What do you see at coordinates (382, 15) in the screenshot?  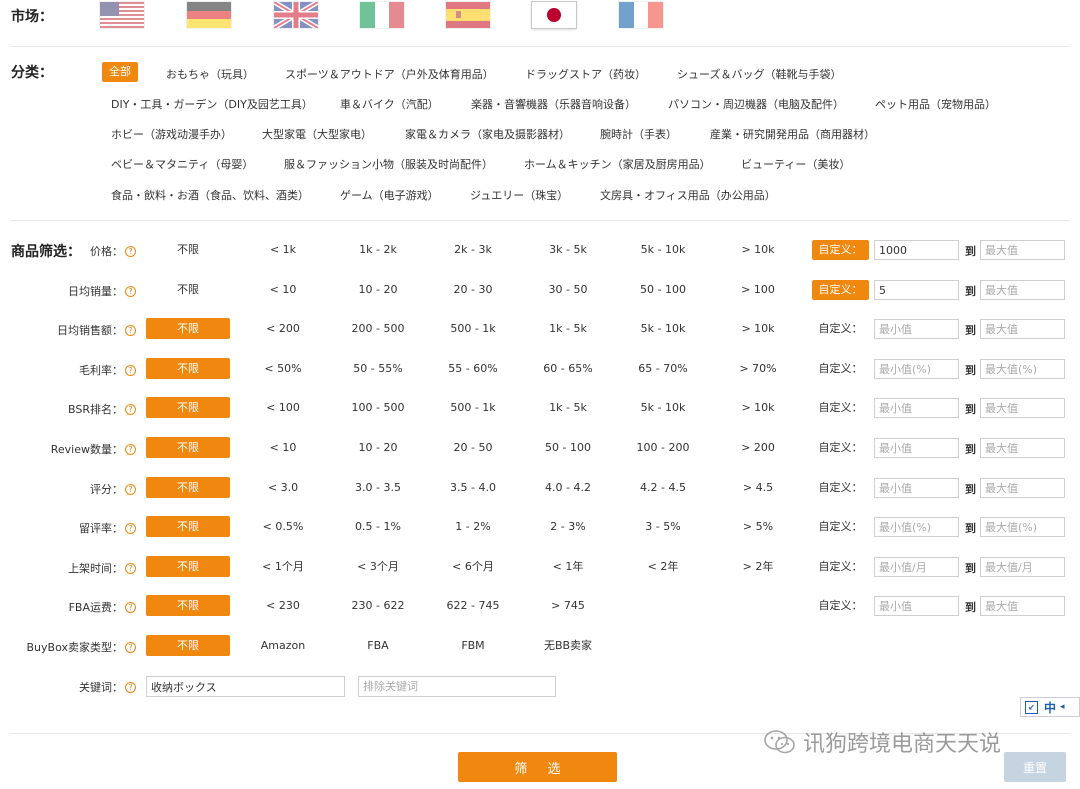 I see `italy-flag-icon` at bounding box center [382, 15].